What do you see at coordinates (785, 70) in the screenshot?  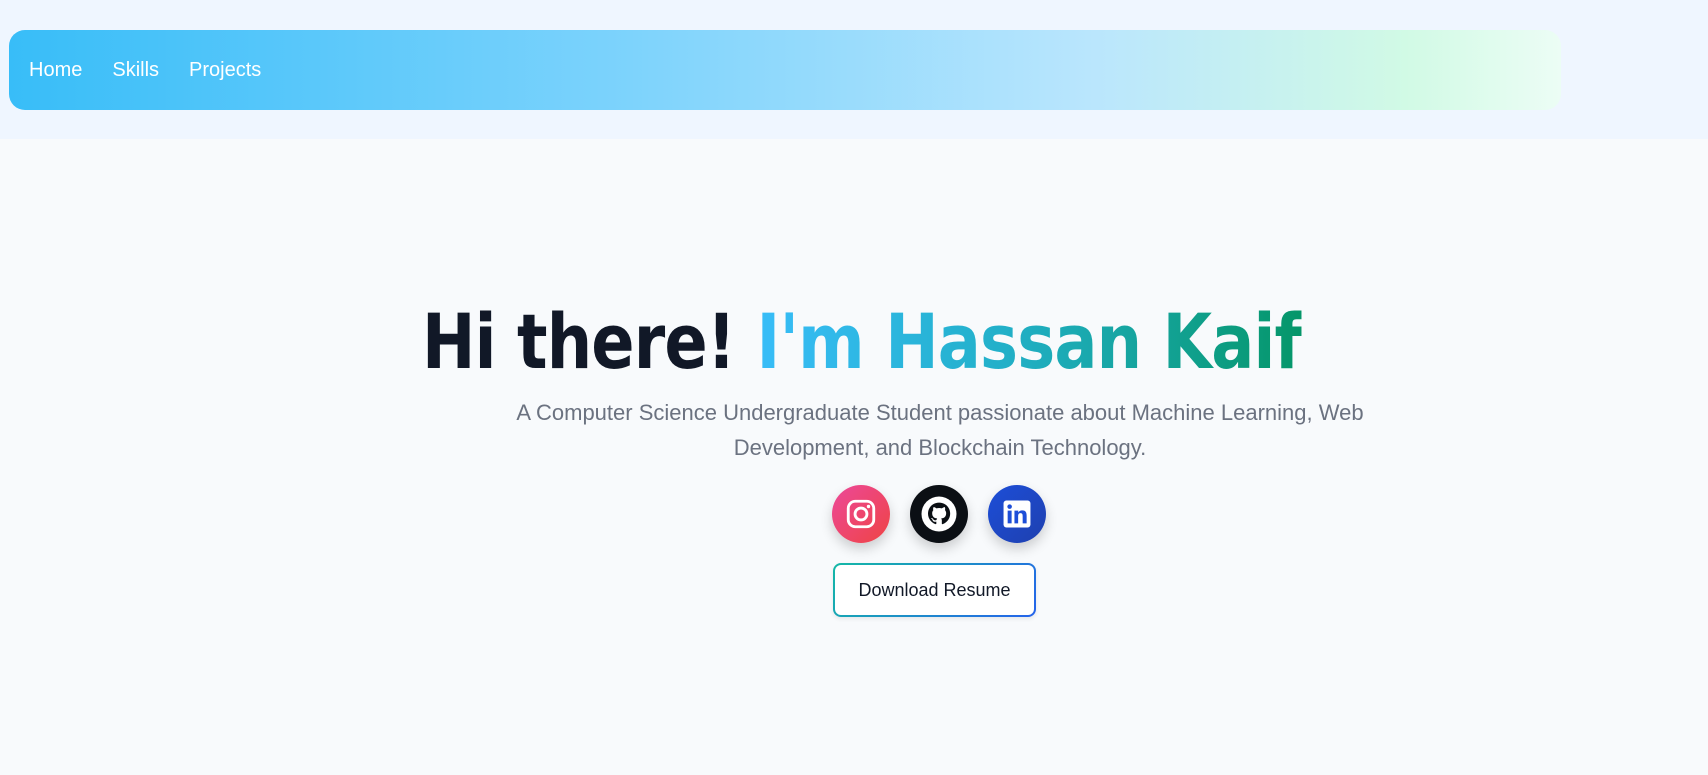 I see `navbar: Home Skills Projects` at bounding box center [785, 70].